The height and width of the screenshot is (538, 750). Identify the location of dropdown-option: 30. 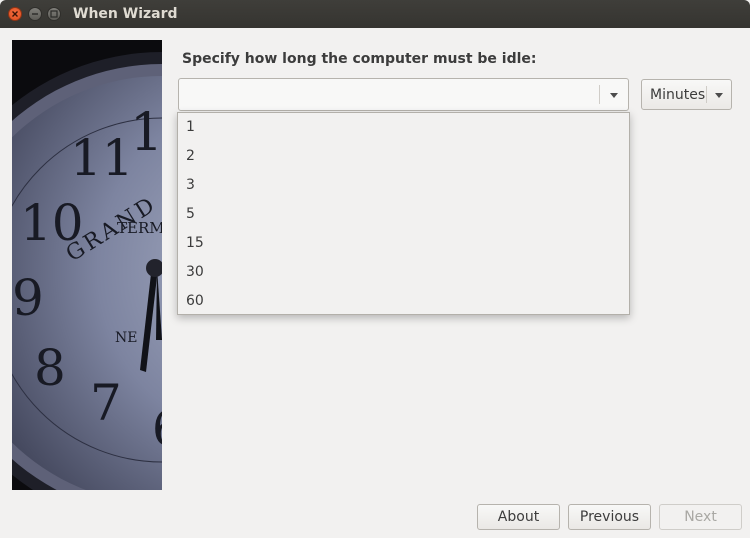
(403, 272).